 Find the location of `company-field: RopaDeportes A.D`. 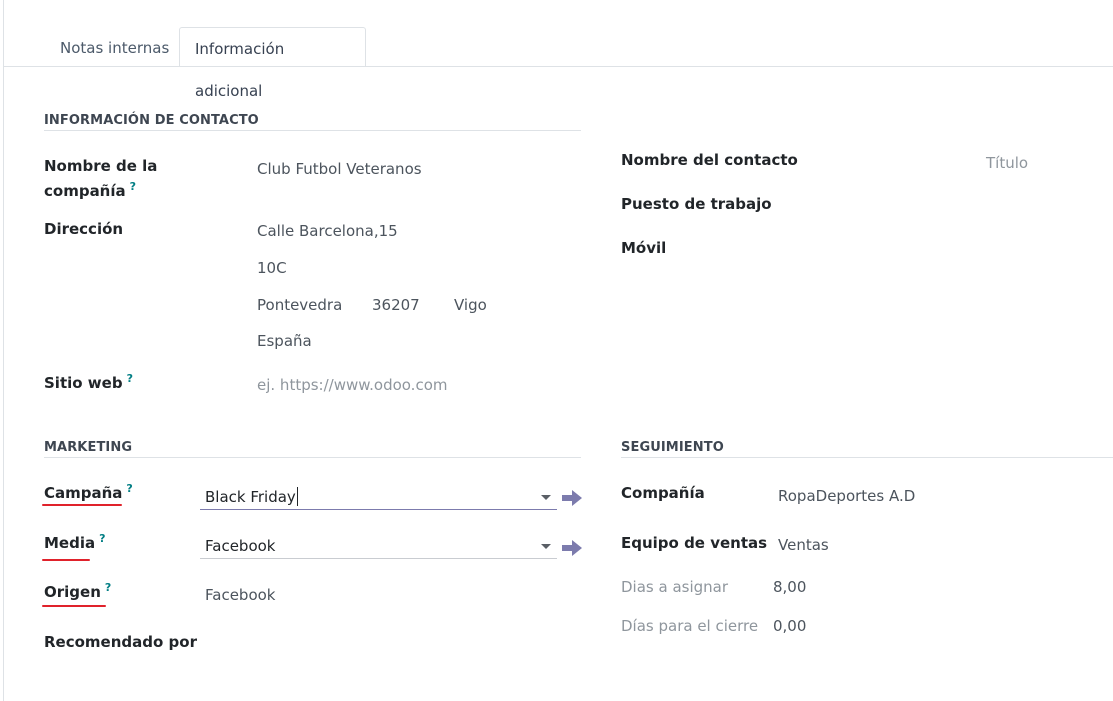

company-field: RopaDeportes A.D is located at coordinates (846, 496).